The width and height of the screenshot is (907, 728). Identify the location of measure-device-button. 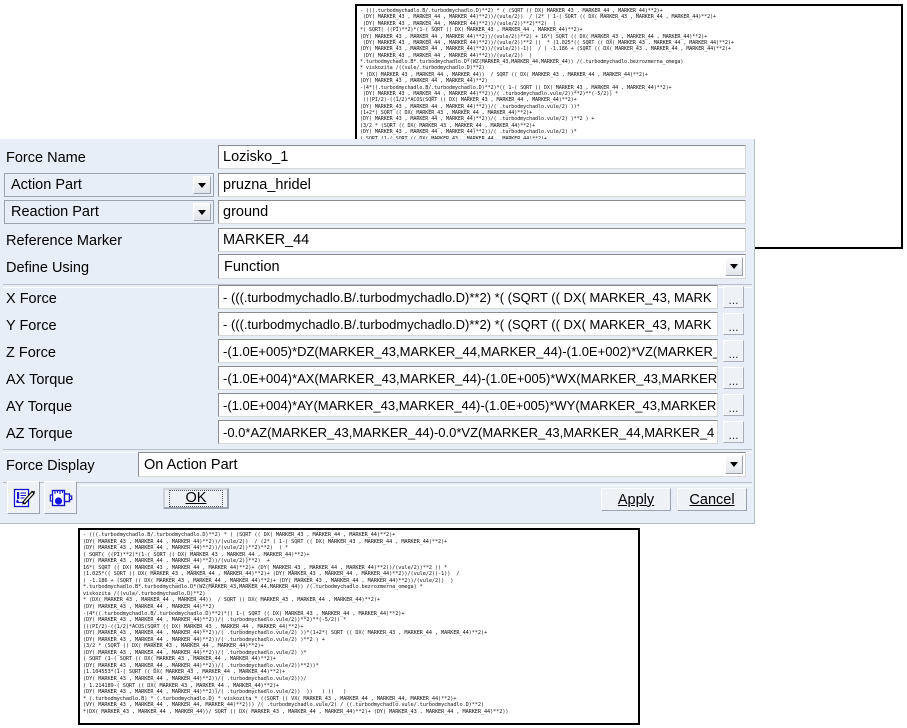
(60, 497).